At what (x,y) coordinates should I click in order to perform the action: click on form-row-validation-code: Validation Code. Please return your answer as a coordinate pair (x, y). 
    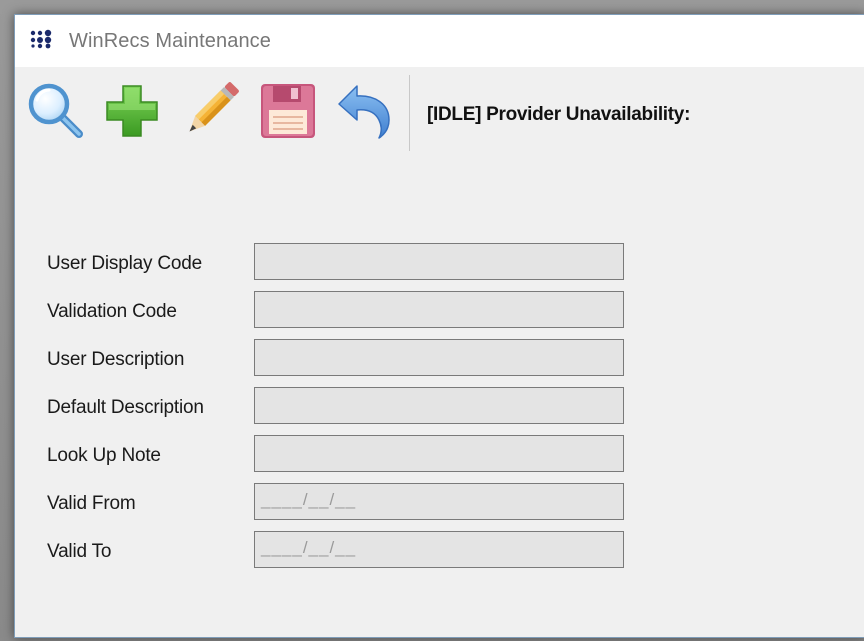
    Looking at the image, I should click on (365, 311).